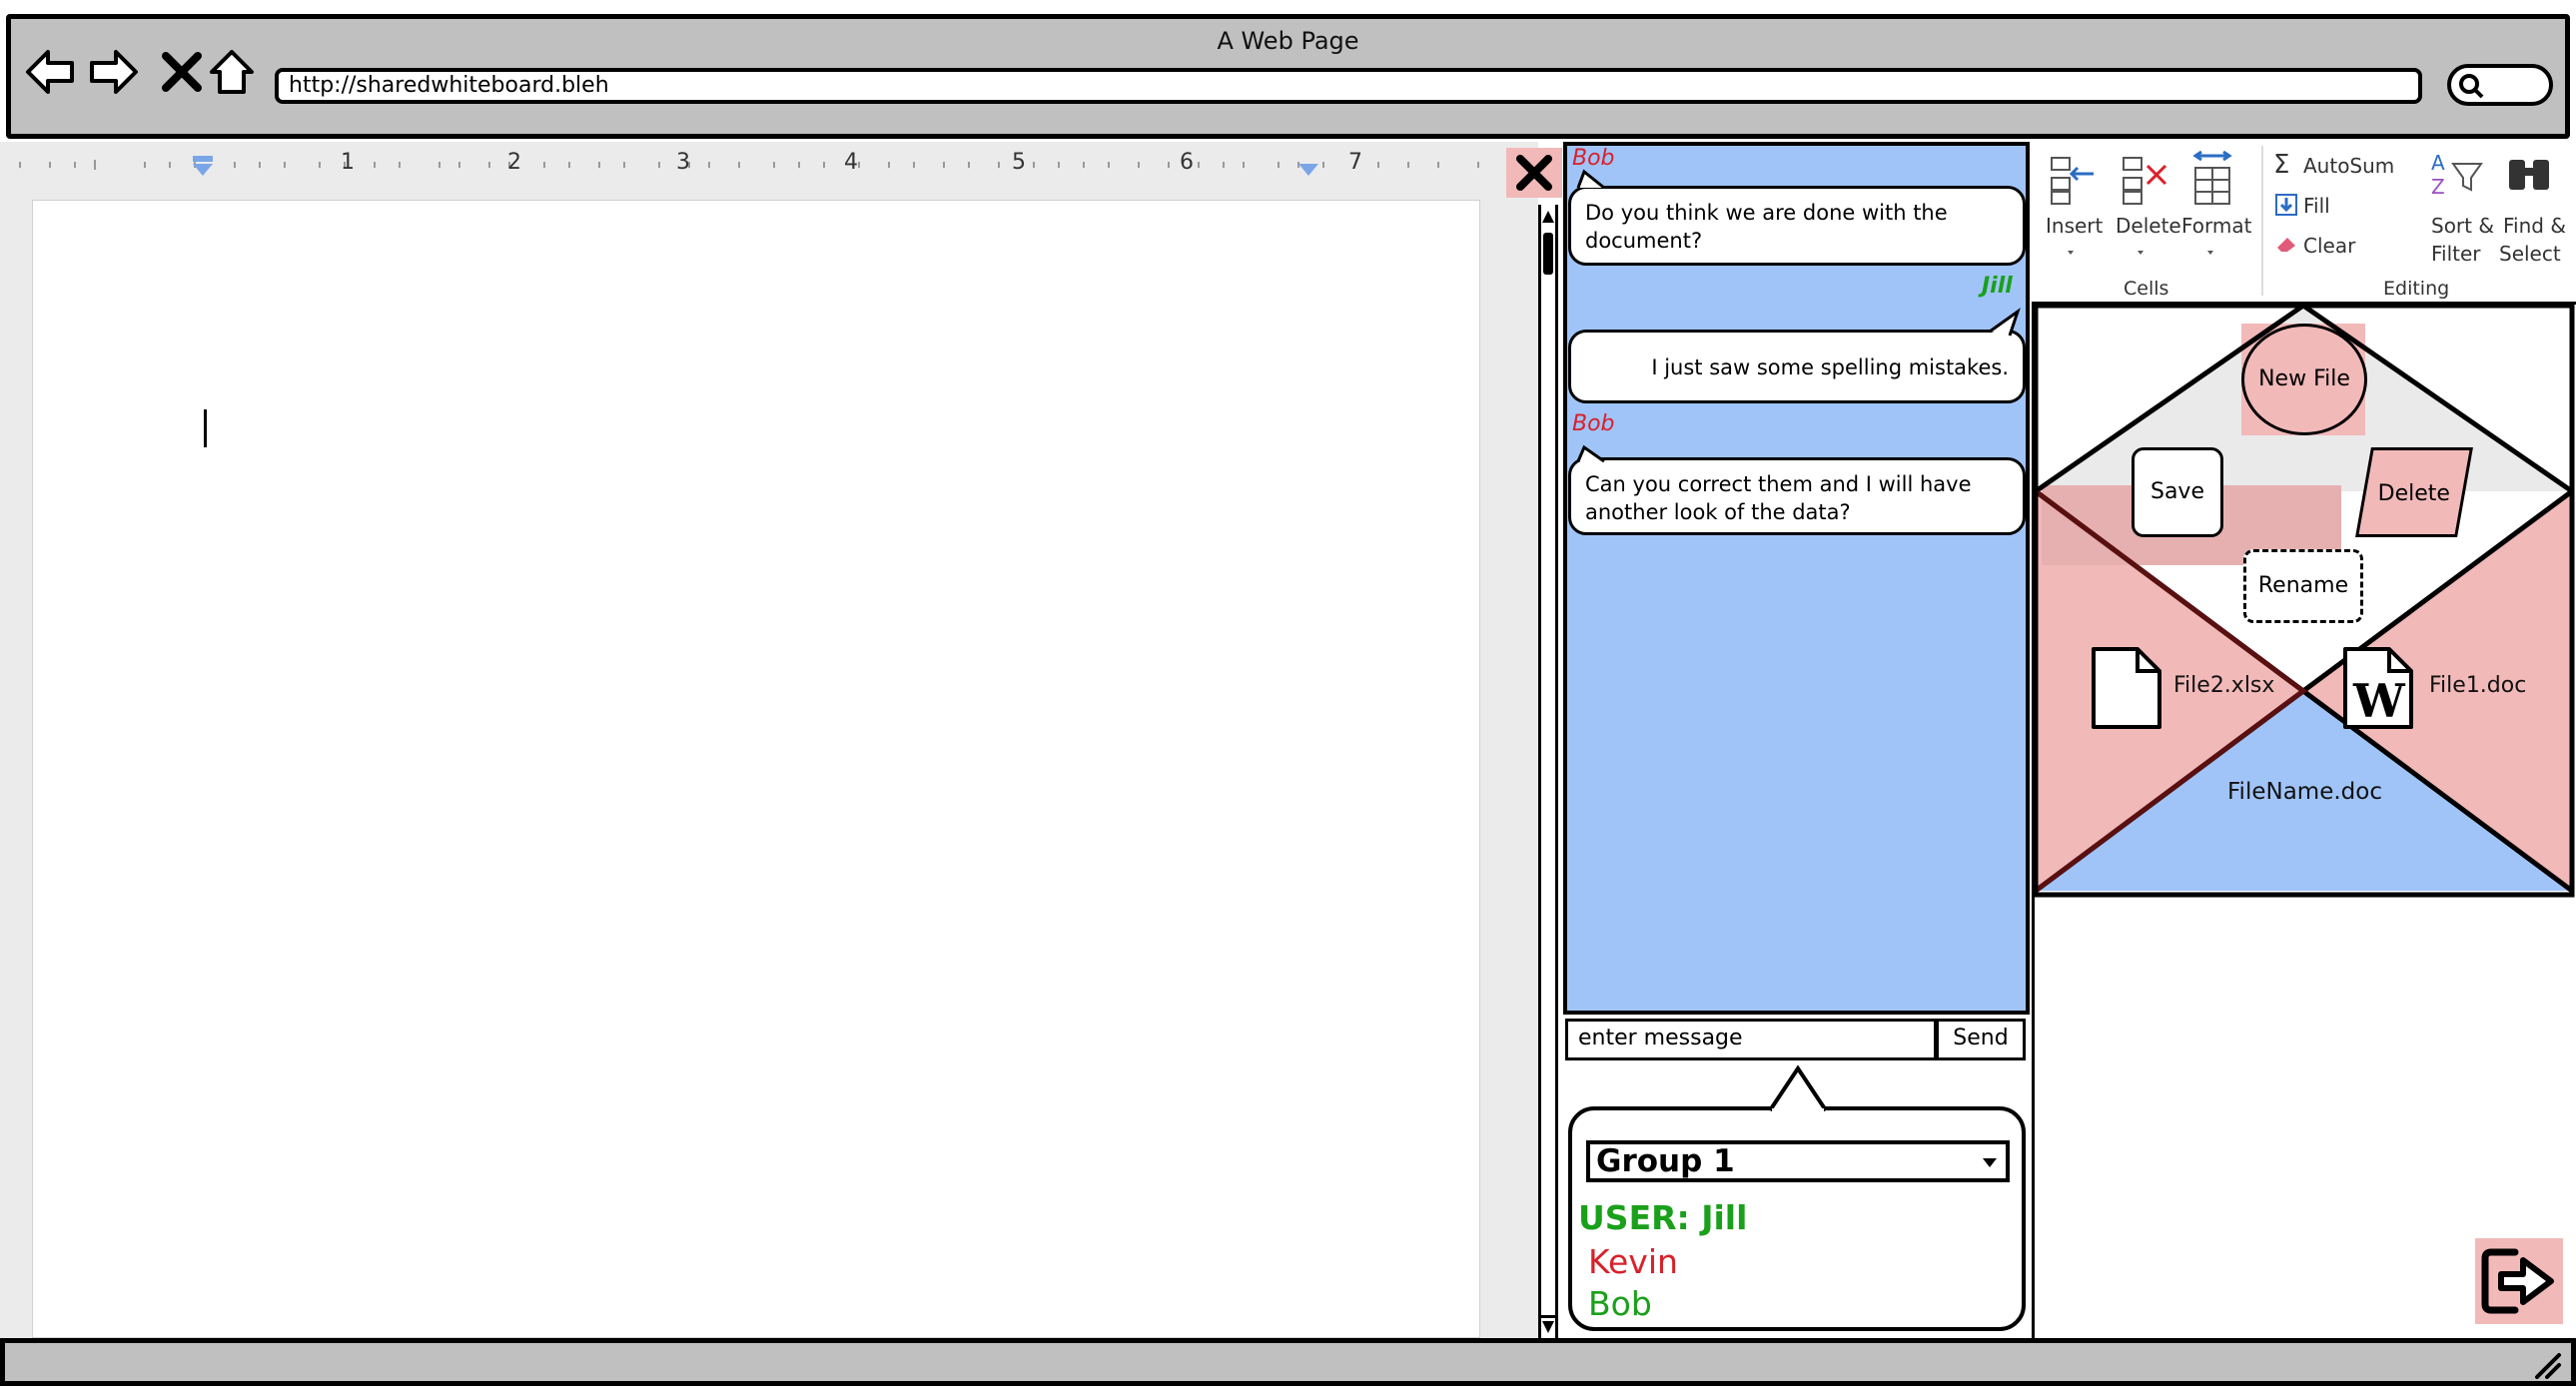 This screenshot has height=1399, width=2576. I want to click on fill-button: Fill, so click(2317, 206).